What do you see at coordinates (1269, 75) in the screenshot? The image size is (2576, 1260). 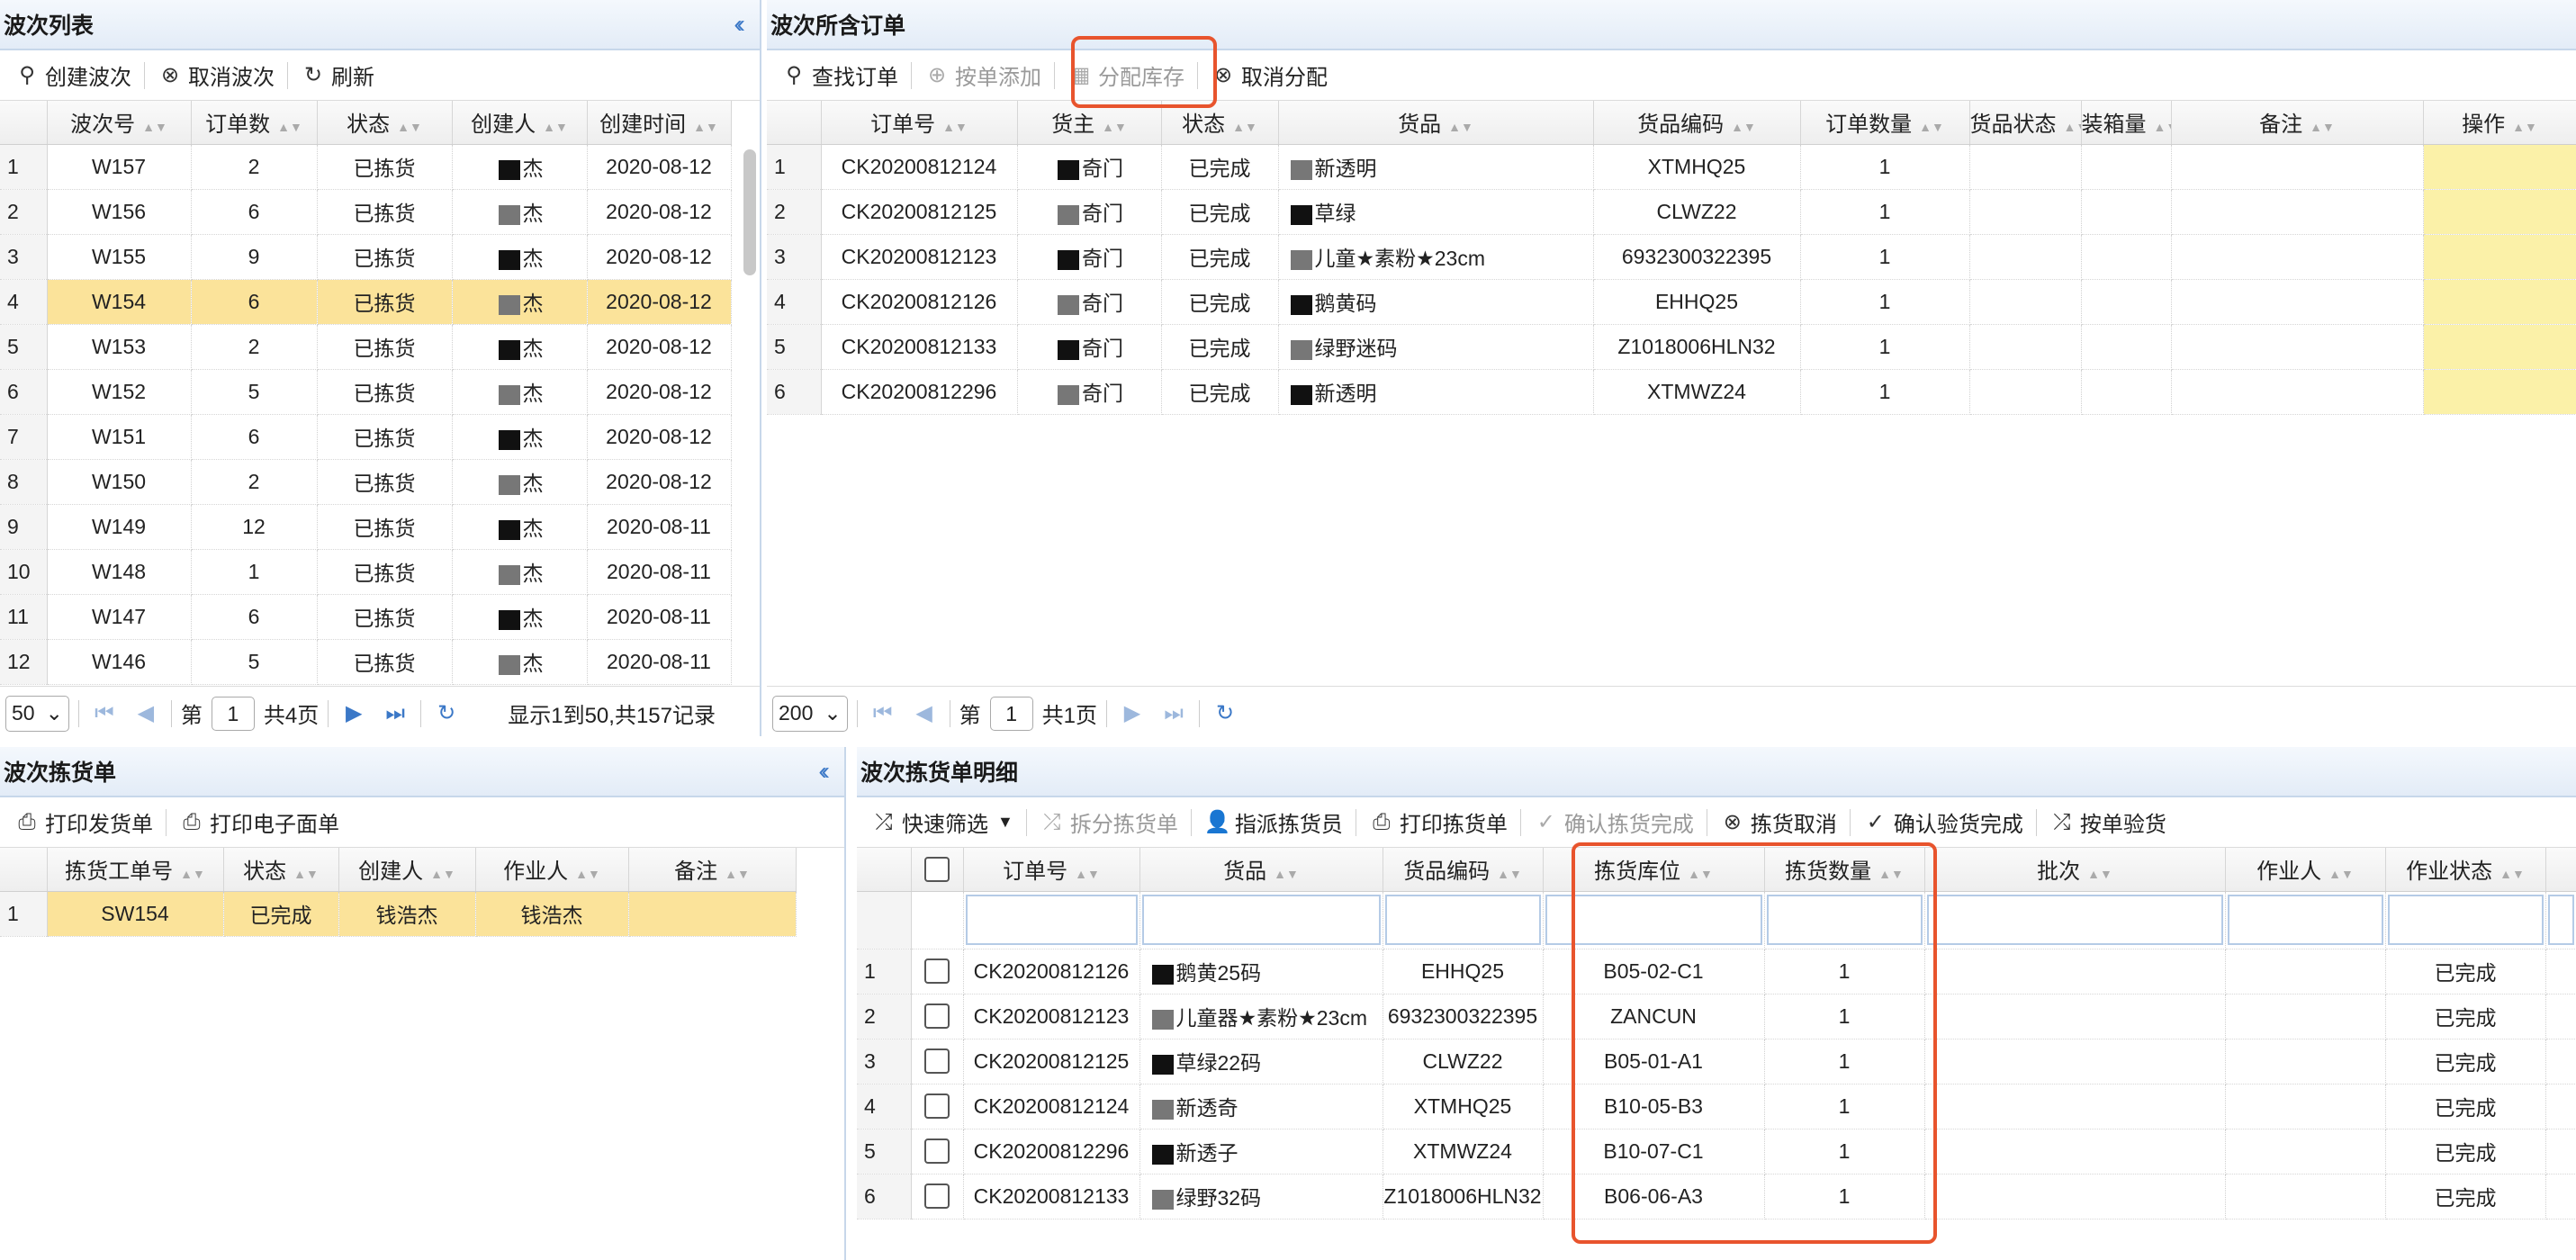 I see `cancel-allocation-button: ⊗ 取消分配` at bounding box center [1269, 75].